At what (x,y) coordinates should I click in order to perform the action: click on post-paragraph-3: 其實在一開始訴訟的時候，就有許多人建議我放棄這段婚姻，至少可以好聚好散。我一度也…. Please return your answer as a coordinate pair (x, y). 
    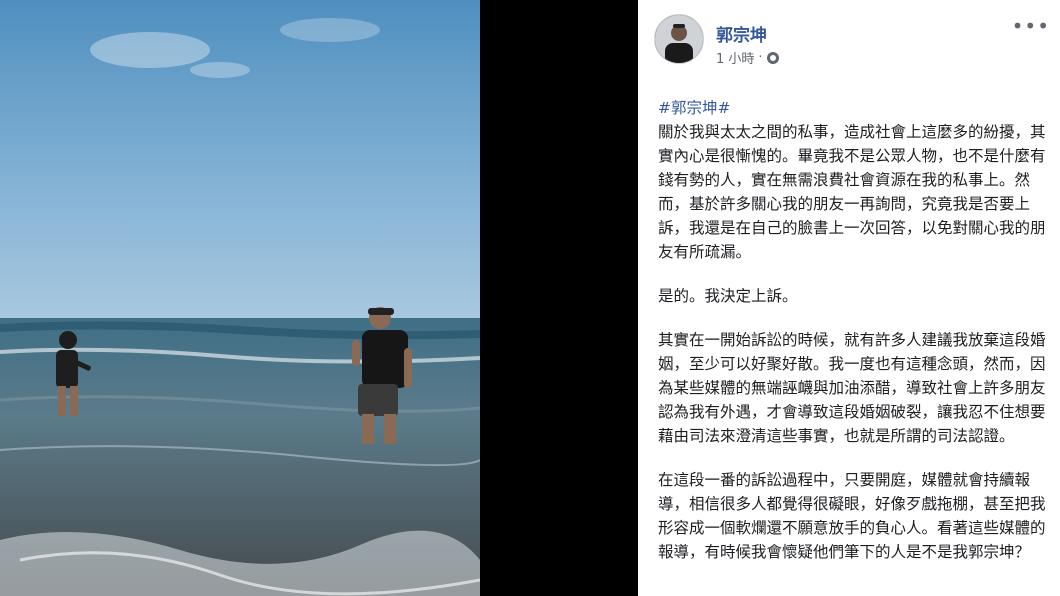
    Looking at the image, I should click on (852, 388).